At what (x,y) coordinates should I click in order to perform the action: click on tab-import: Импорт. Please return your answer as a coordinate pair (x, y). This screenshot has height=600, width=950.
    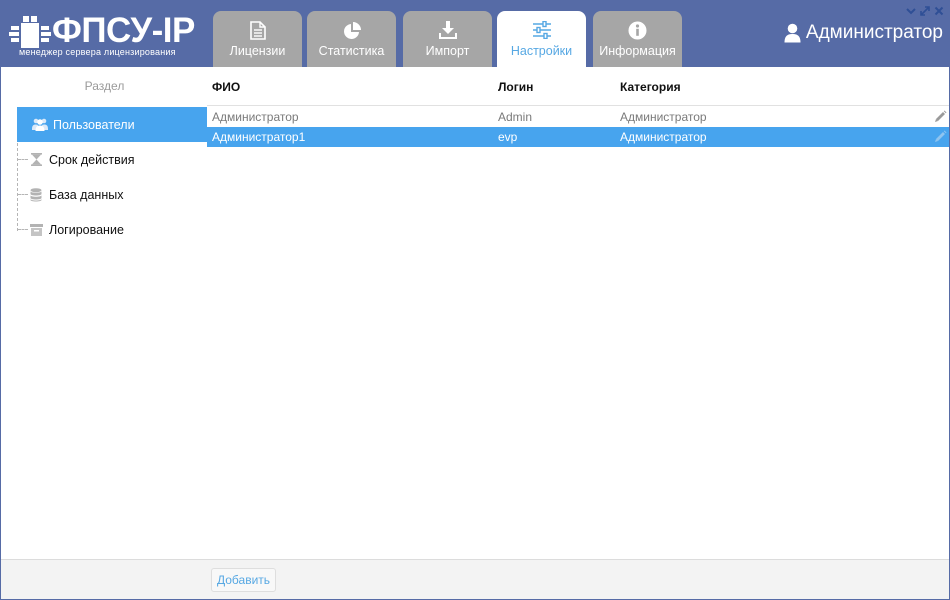
    Looking at the image, I should click on (447, 39).